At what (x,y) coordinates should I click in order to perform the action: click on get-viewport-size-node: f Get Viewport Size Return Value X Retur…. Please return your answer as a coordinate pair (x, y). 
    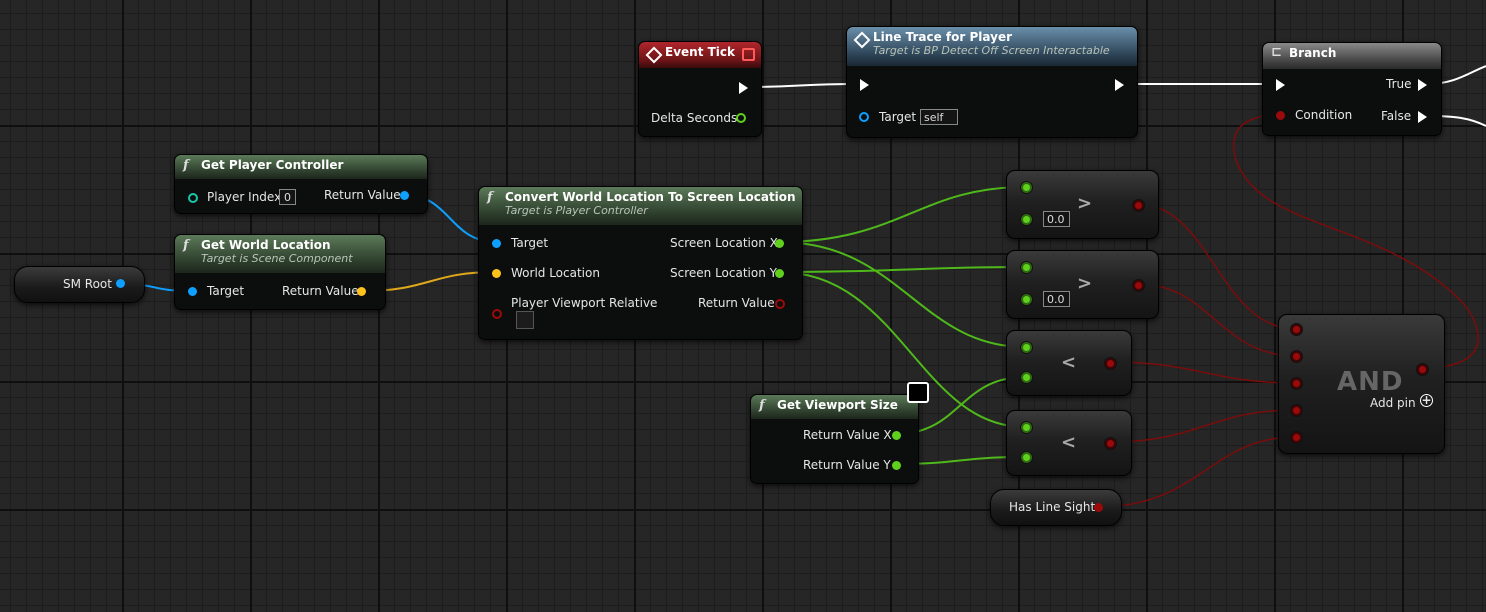
    Looking at the image, I should click on (839, 433).